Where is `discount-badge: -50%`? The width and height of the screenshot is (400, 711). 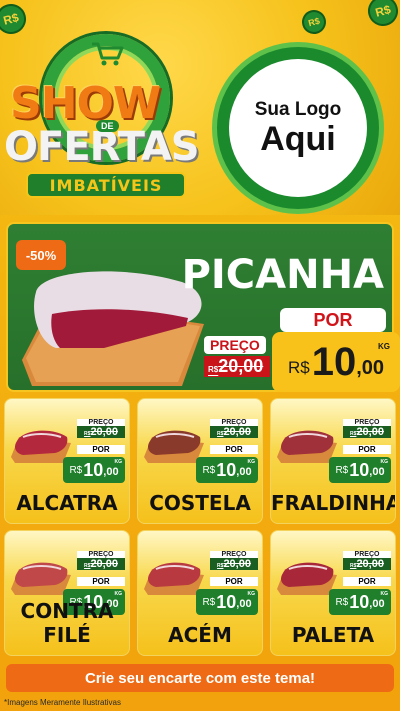
discount-badge: -50% is located at coordinates (41, 255).